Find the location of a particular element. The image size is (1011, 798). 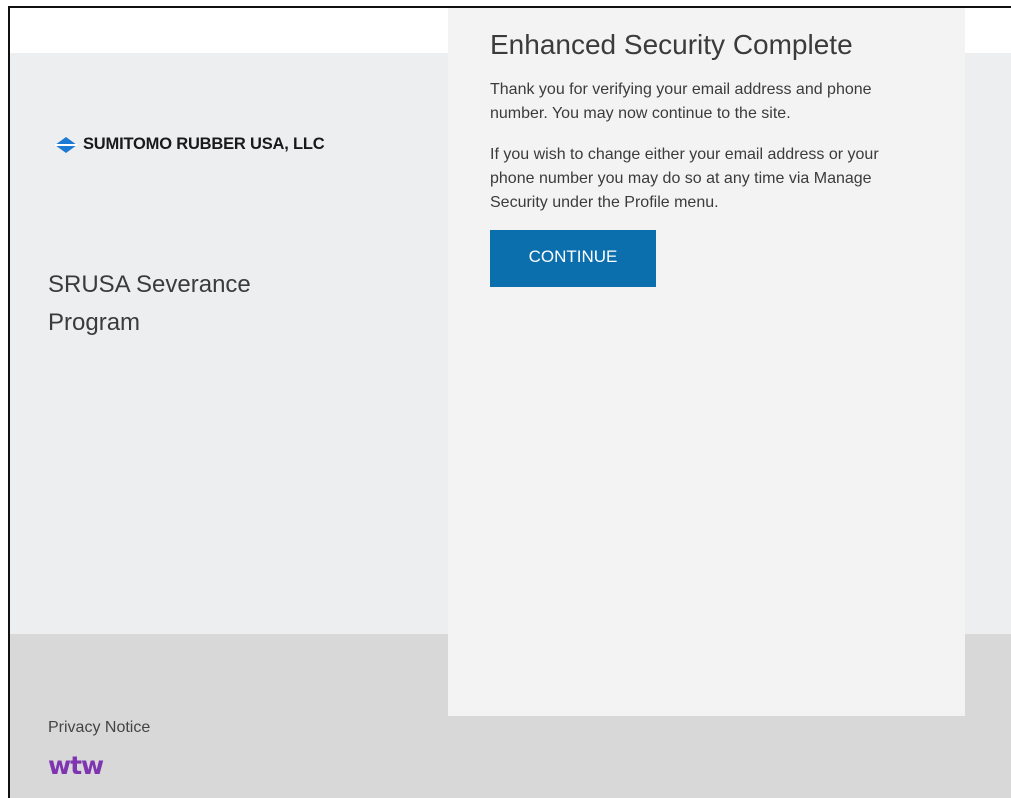

sumitomo-diamond-icon is located at coordinates (66, 144).